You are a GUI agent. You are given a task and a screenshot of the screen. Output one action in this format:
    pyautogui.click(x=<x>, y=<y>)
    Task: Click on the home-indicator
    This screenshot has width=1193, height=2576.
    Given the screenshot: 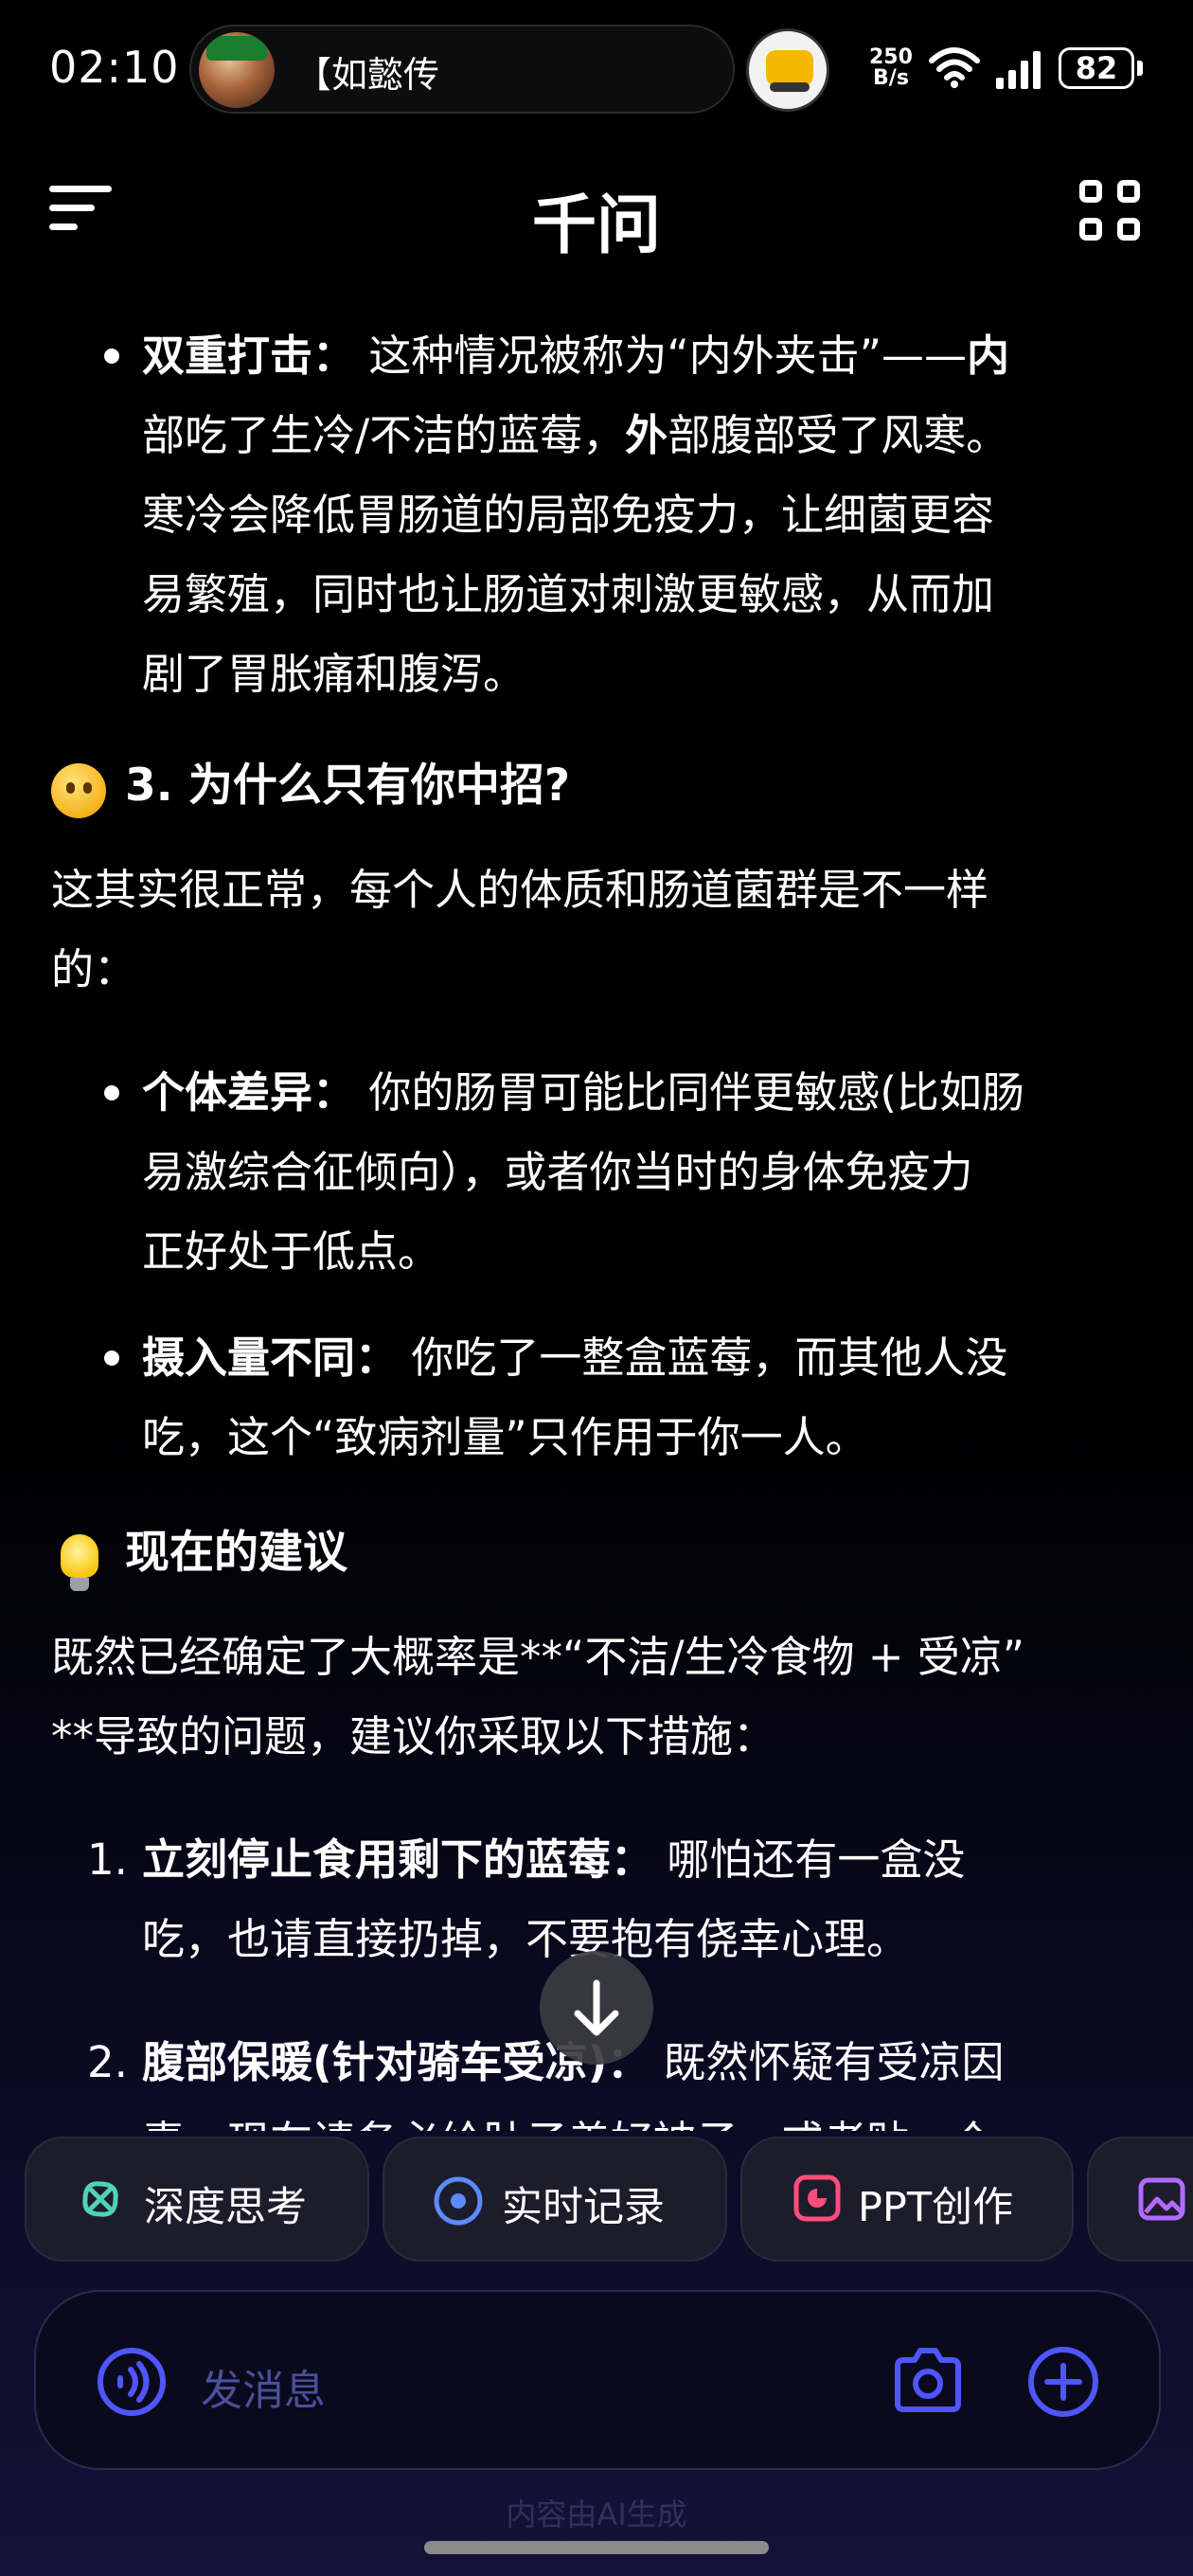 What is the action you would take?
    pyautogui.click(x=596, y=2547)
    